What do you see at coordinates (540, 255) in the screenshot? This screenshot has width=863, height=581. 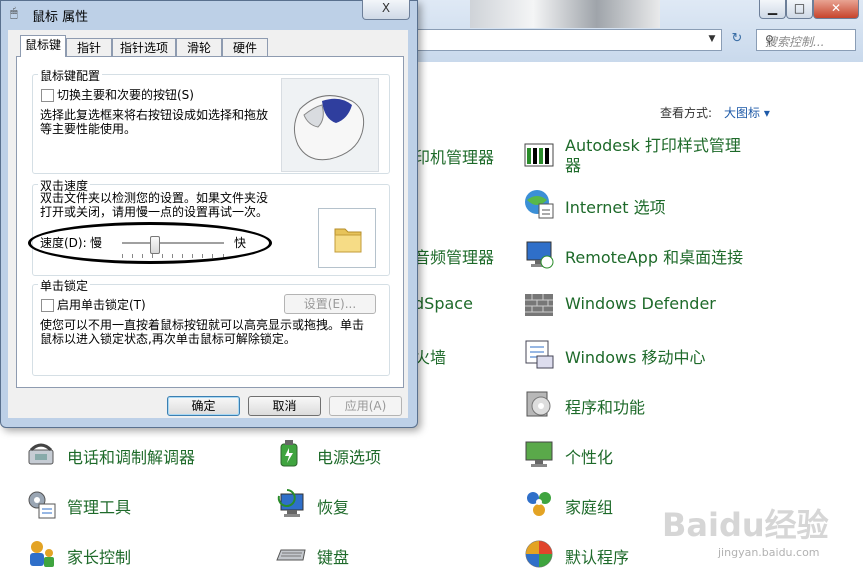 I see `remoteapp-icon` at bounding box center [540, 255].